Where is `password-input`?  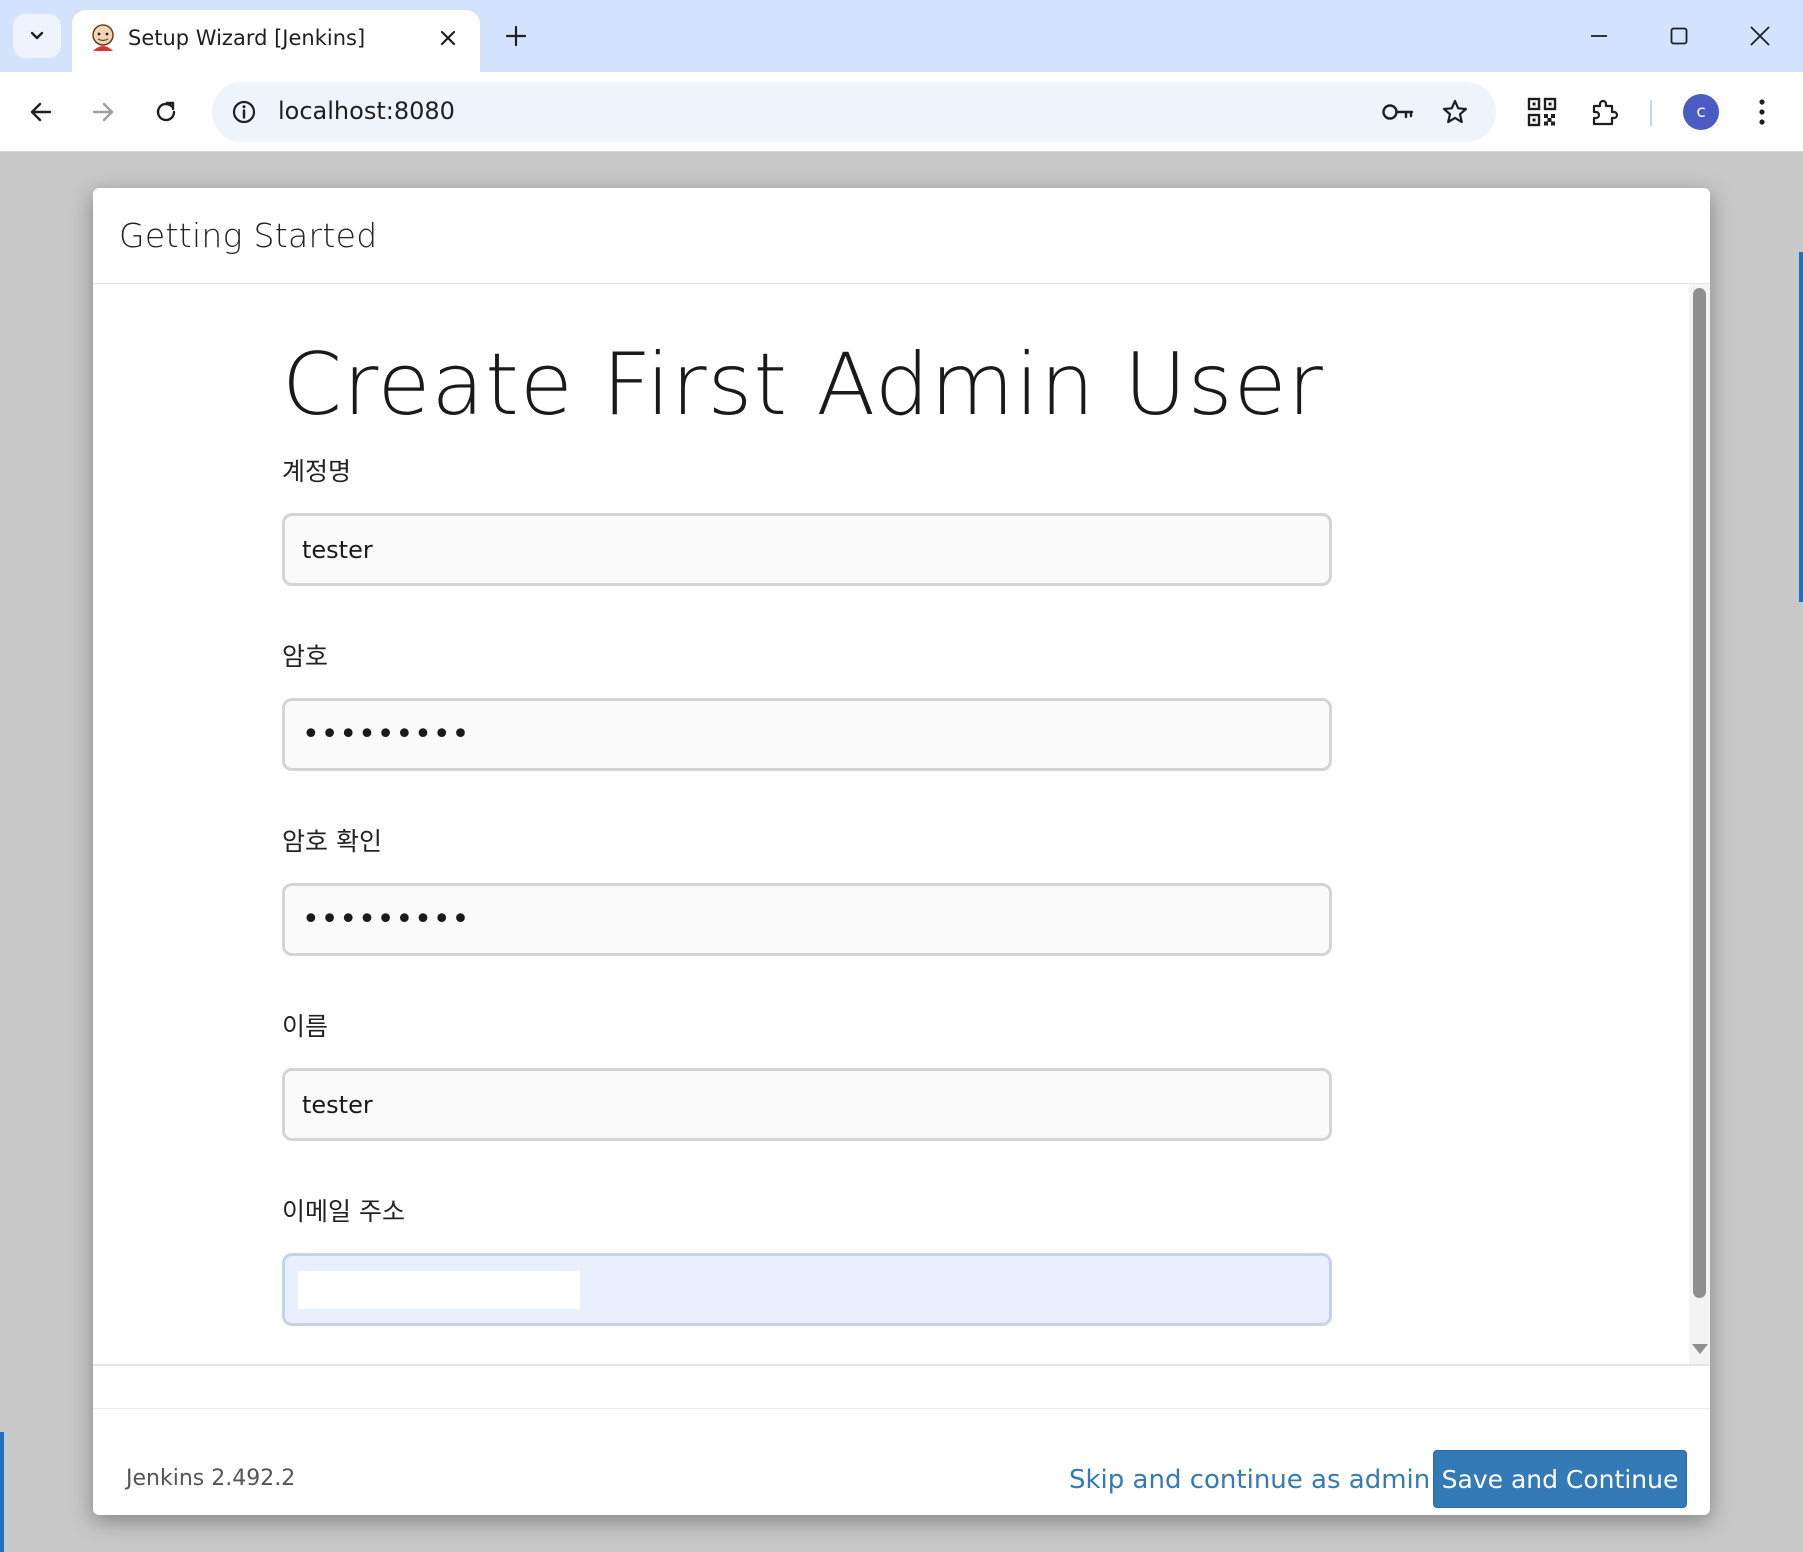
password-input is located at coordinates (807, 735).